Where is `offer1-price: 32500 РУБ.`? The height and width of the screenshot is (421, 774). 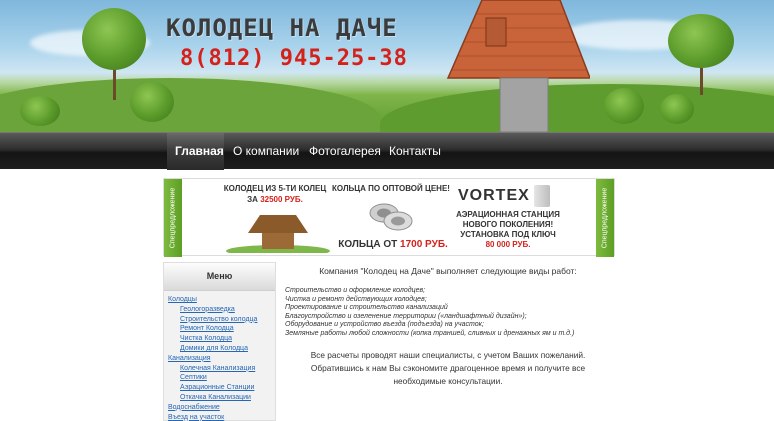
offer1-price: 32500 РУБ. is located at coordinates (281, 199).